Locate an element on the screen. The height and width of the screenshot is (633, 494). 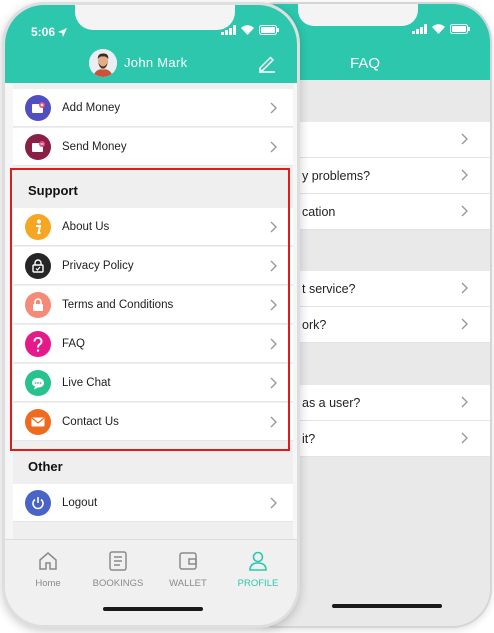
menu-item-label: Send Money is located at coordinates (94, 146).